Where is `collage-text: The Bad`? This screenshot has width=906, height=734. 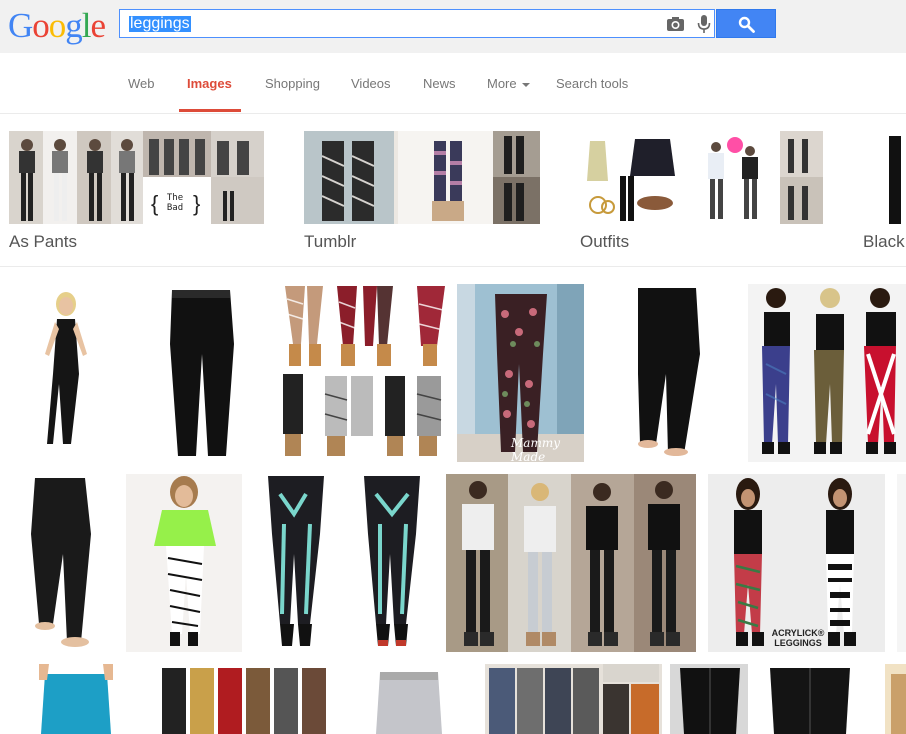 collage-text: The Bad is located at coordinates (175, 203).